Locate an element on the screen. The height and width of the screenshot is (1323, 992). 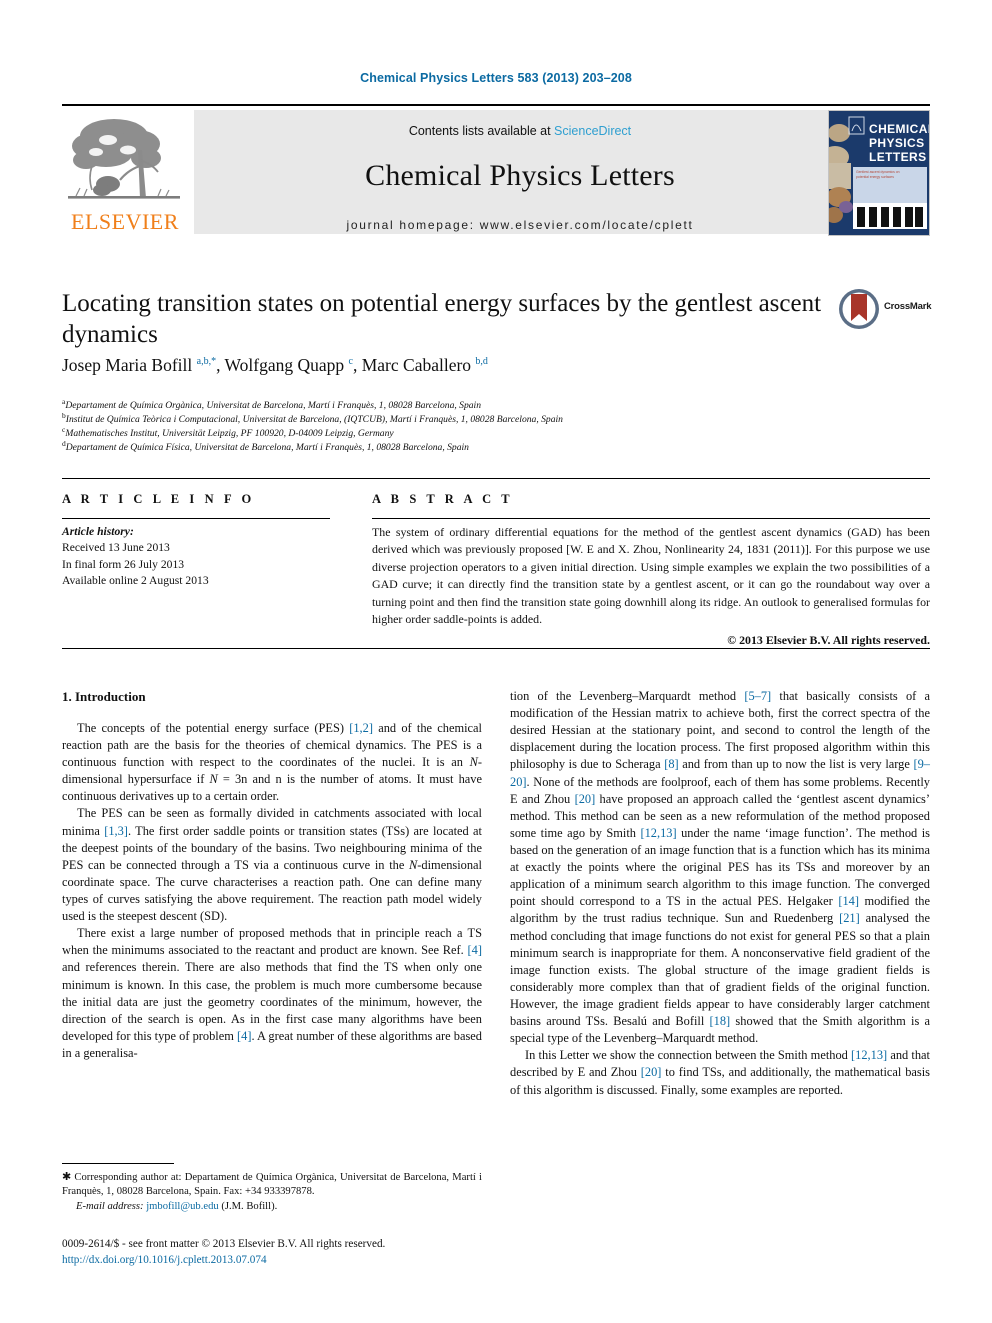
article-info-heading: A R T I C L E I N F O is located at coordinates (158, 499).